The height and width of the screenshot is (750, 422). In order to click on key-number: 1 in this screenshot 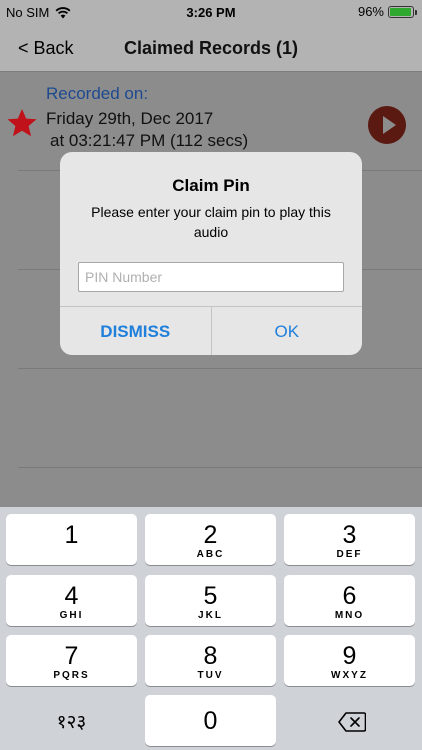, I will do `click(71, 535)`.